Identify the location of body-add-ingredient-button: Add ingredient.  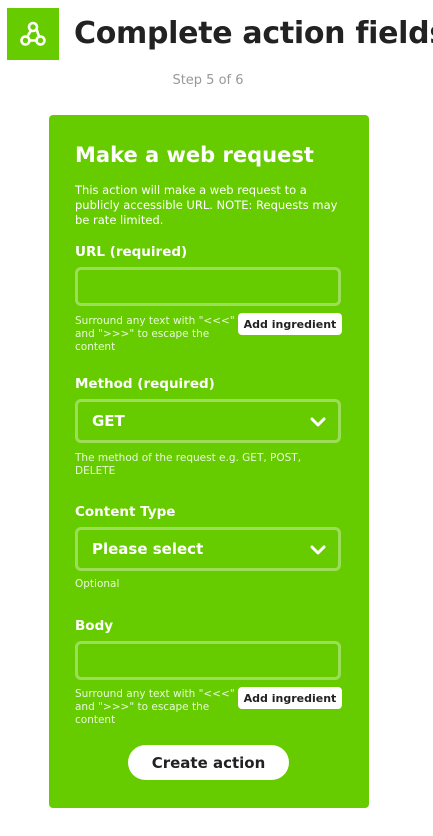
(290, 698).